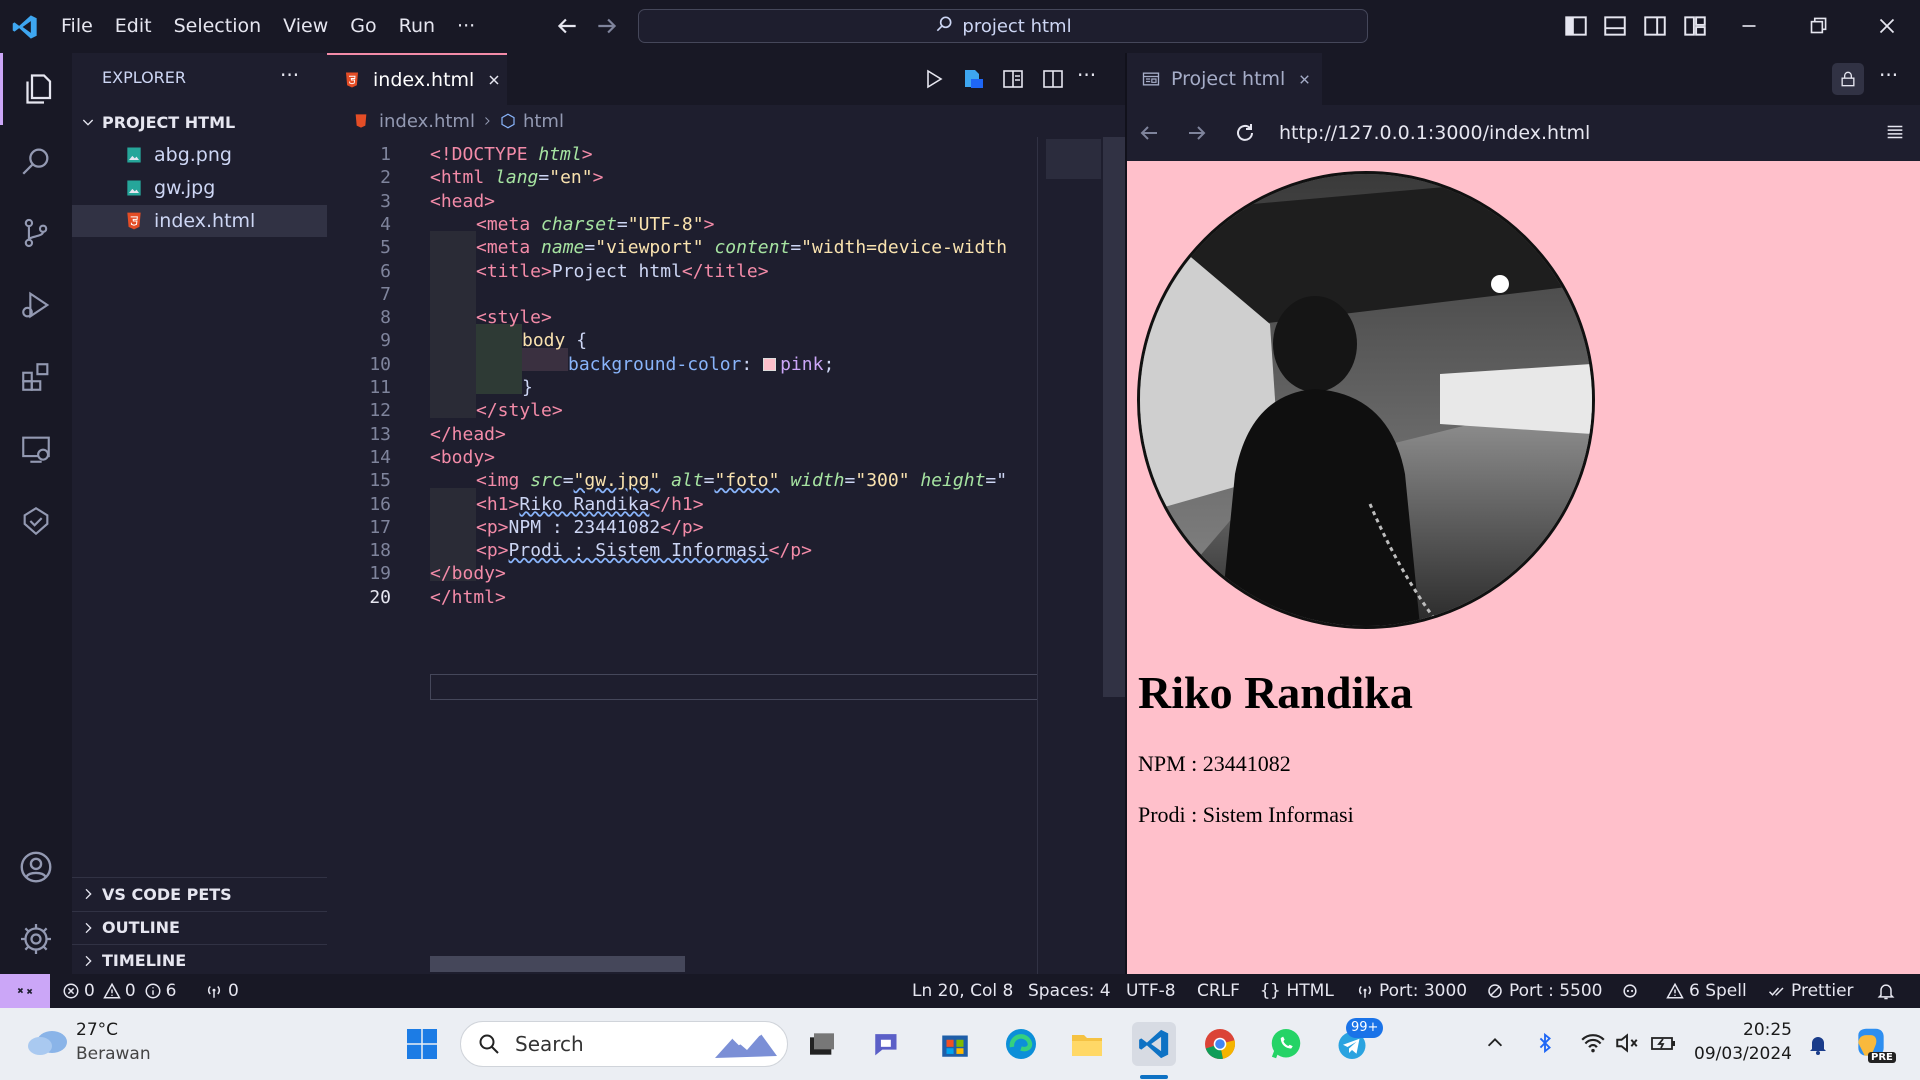 The width and height of the screenshot is (1920, 1080). Describe the element at coordinates (422, 1044) in the screenshot. I see `windows-start-icon` at that location.